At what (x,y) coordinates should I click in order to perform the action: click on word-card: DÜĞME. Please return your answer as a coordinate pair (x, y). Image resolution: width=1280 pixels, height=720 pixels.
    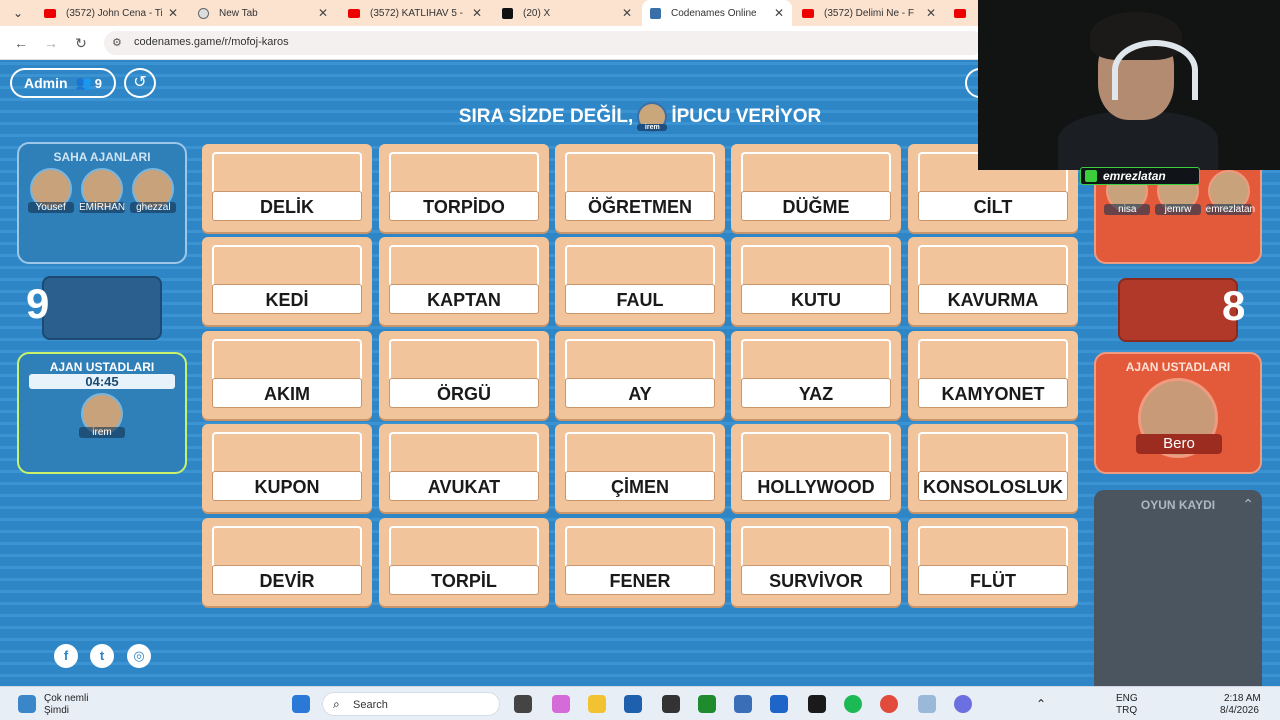
    Looking at the image, I should click on (816, 188).